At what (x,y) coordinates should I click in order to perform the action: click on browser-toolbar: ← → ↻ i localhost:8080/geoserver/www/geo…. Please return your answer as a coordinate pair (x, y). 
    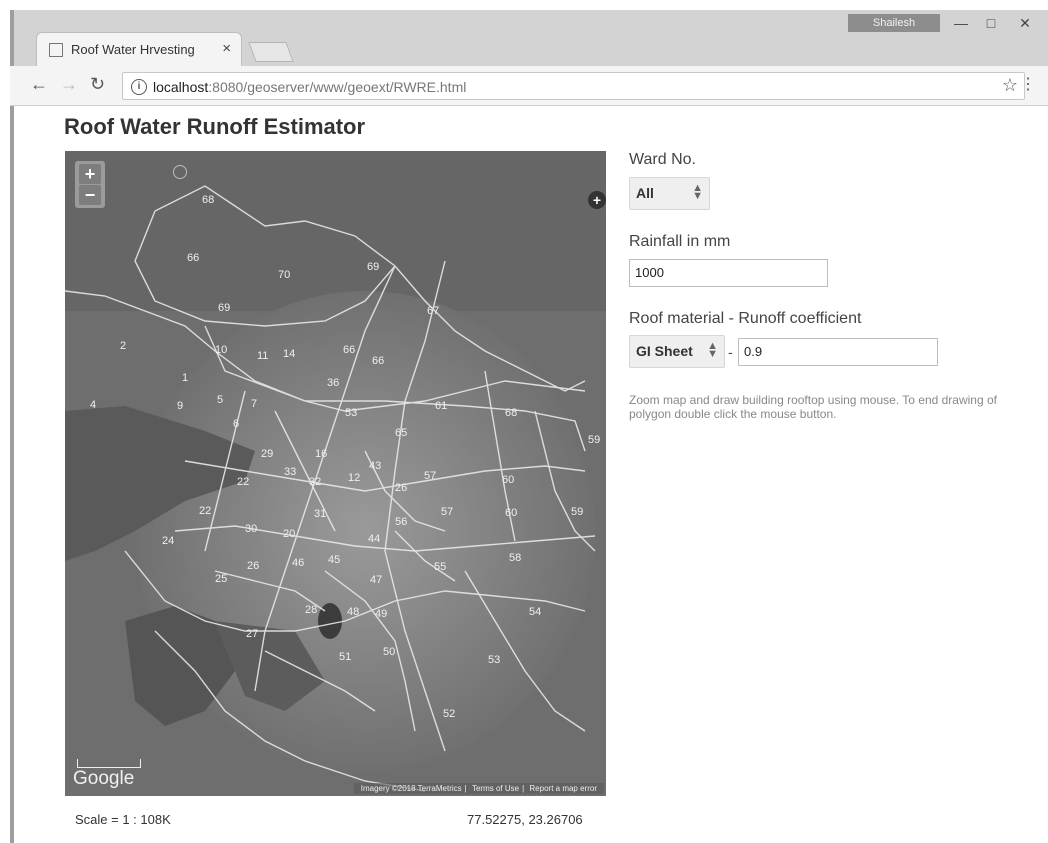
    Looking at the image, I should click on (529, 86).